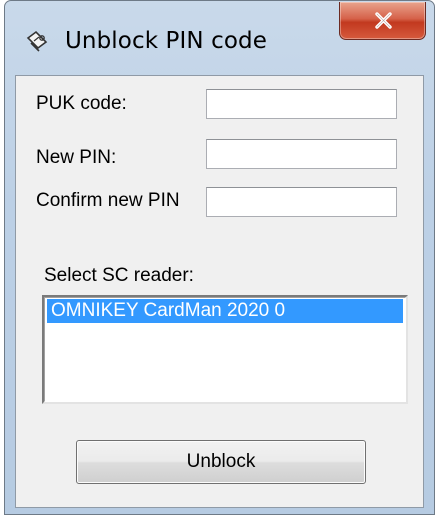 Image resolution: width=439 pixels, height=519 pixels. I want to click on close-button, so click(382, 21).